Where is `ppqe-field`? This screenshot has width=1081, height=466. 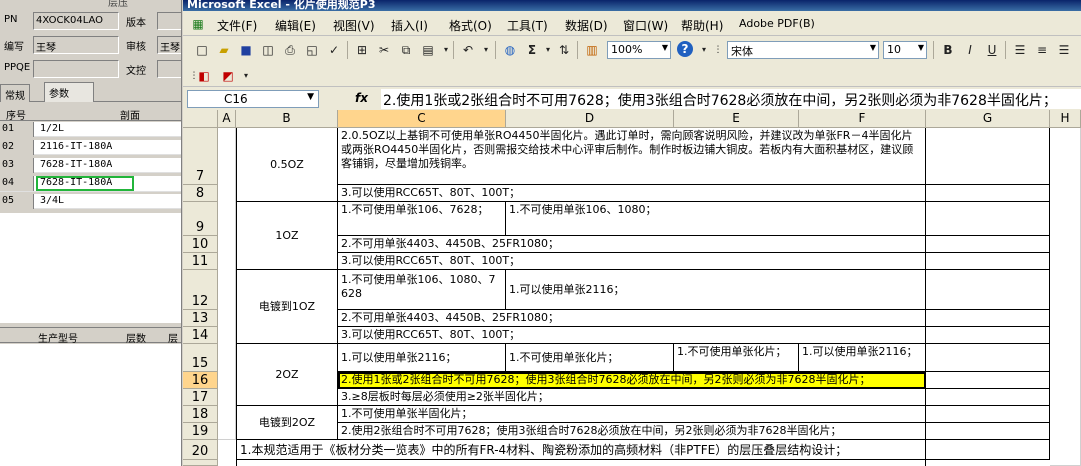 ppqe-field is located at coordinates (76, 69).